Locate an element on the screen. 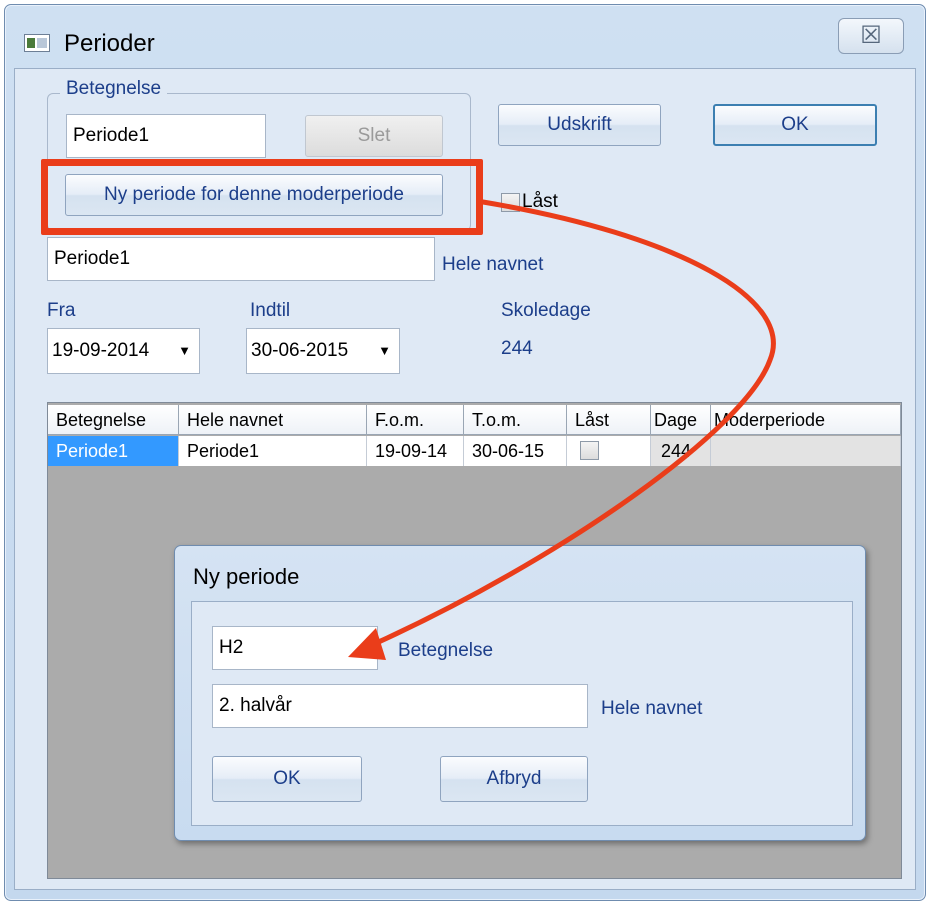 Image resolution: width=930 pixels, height=905 pixels. column-header-betegnelse: Betegnelse is located at coordinates (113, 420).